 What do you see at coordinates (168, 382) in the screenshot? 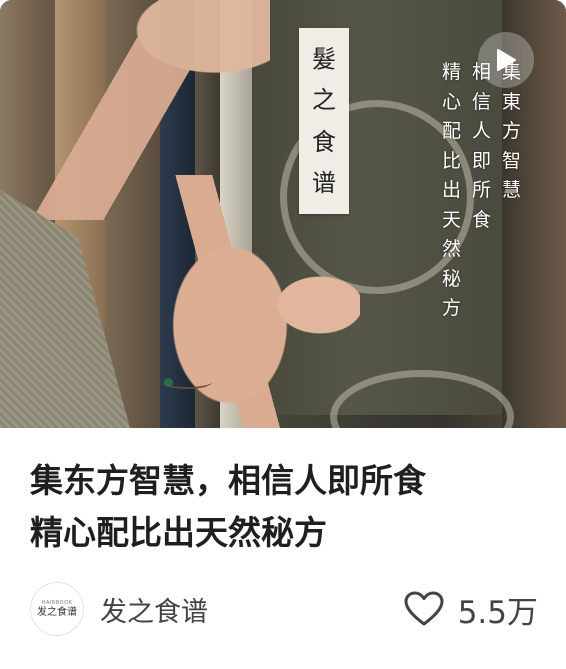
I see `bracelet-bead` at bounding box center [168, 382].